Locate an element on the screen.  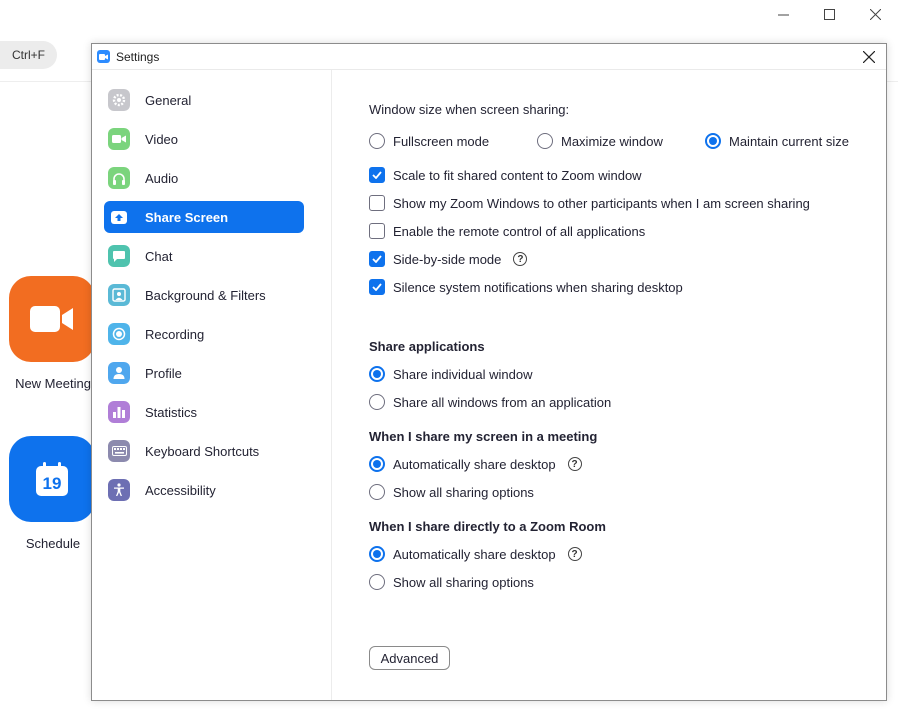
accessibility-icon is located at coordinates (119, 490).